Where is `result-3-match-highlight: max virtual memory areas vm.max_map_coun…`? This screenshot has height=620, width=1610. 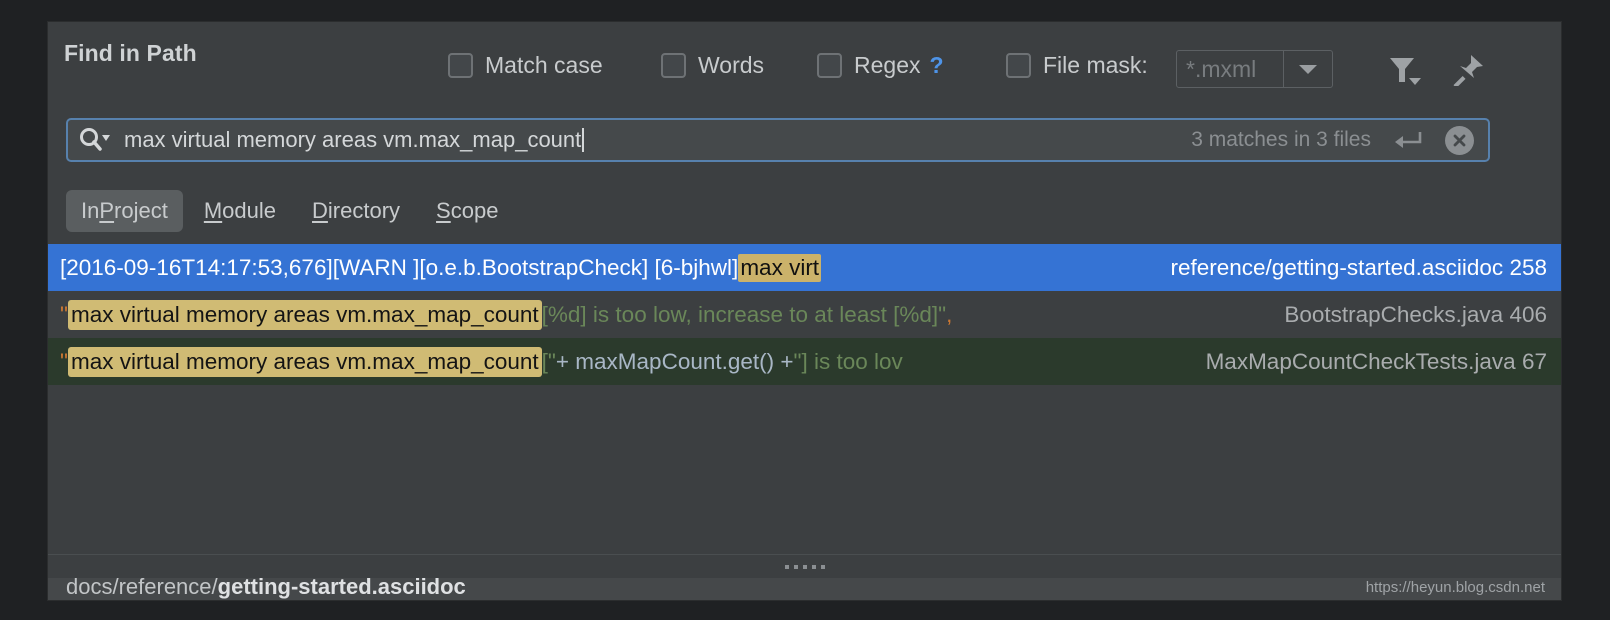
result-3-match-highlight: max virtual memory areas vm.max_map_coun… is located at coordinates (305, 361).